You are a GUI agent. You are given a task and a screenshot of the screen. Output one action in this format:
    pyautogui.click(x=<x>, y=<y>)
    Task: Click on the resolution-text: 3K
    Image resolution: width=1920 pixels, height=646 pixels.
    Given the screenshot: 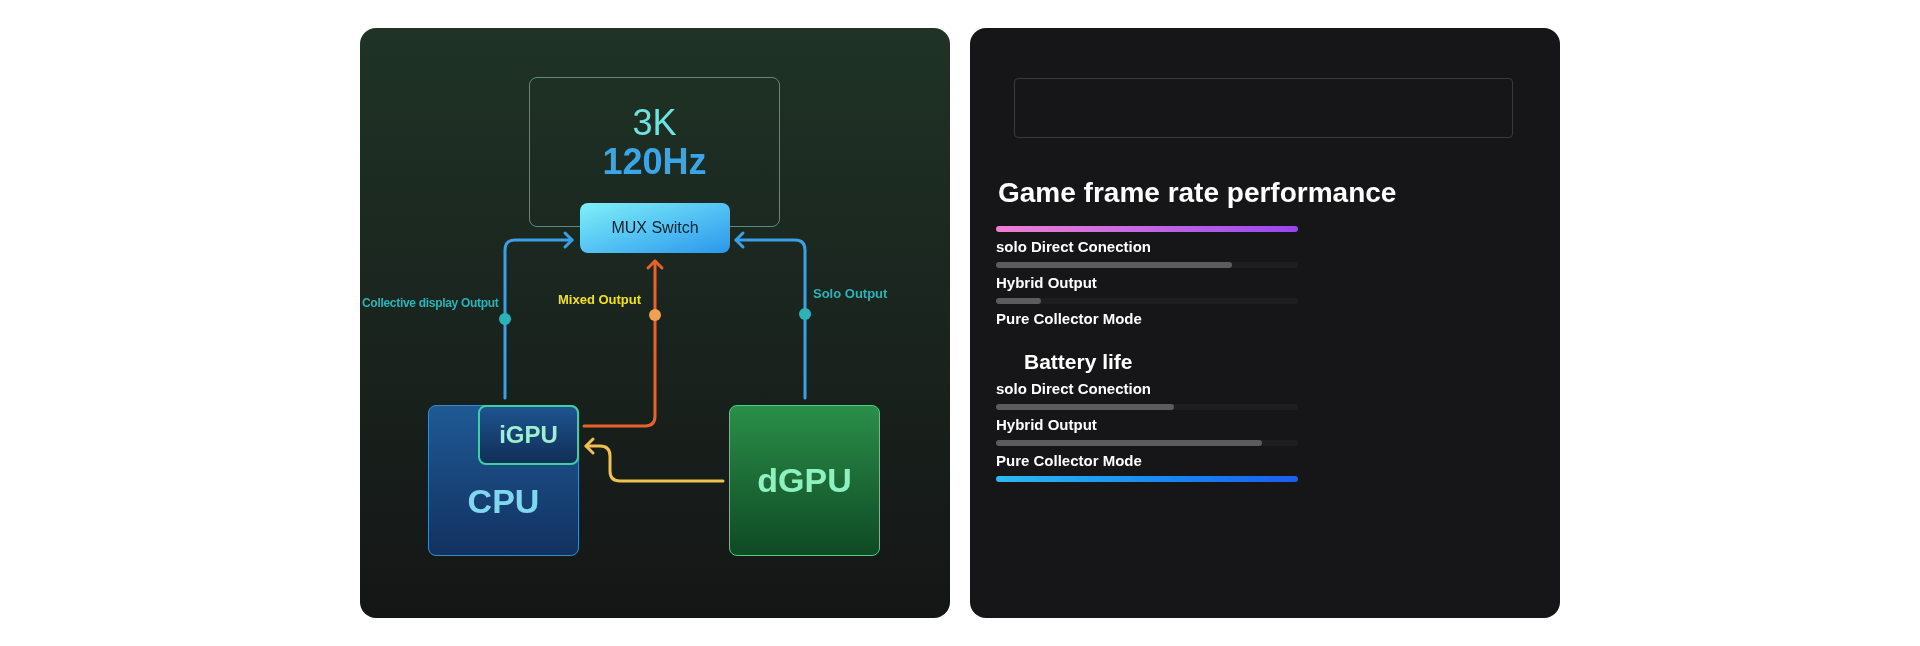 What is the action you would take?
    pyautogui.click(x=654, y=123)
    